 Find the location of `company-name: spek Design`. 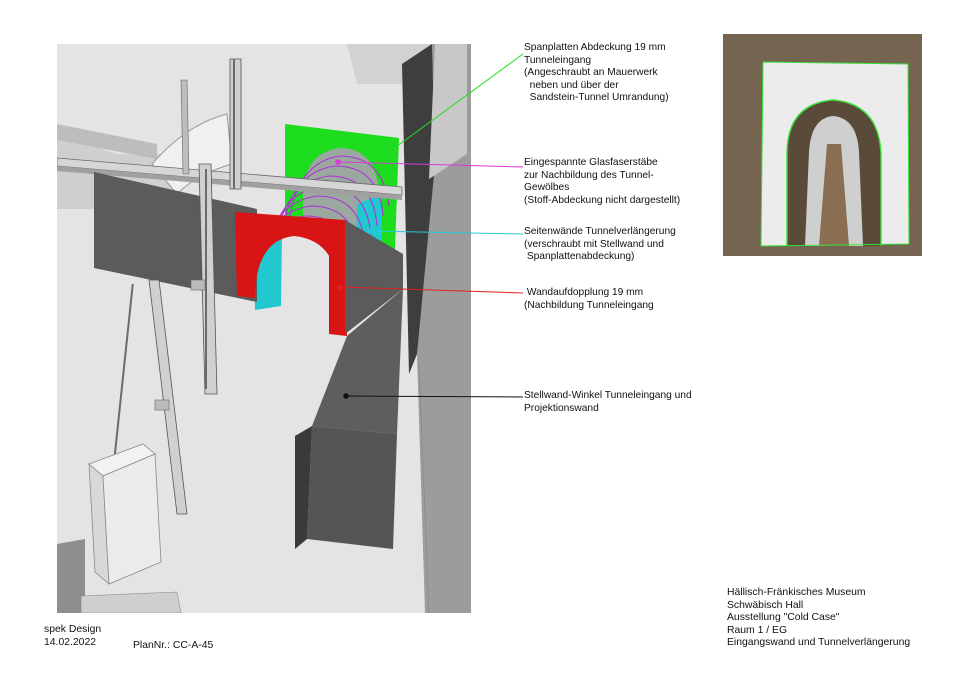

company-name: spek Design is located at coordinates (73, 629).